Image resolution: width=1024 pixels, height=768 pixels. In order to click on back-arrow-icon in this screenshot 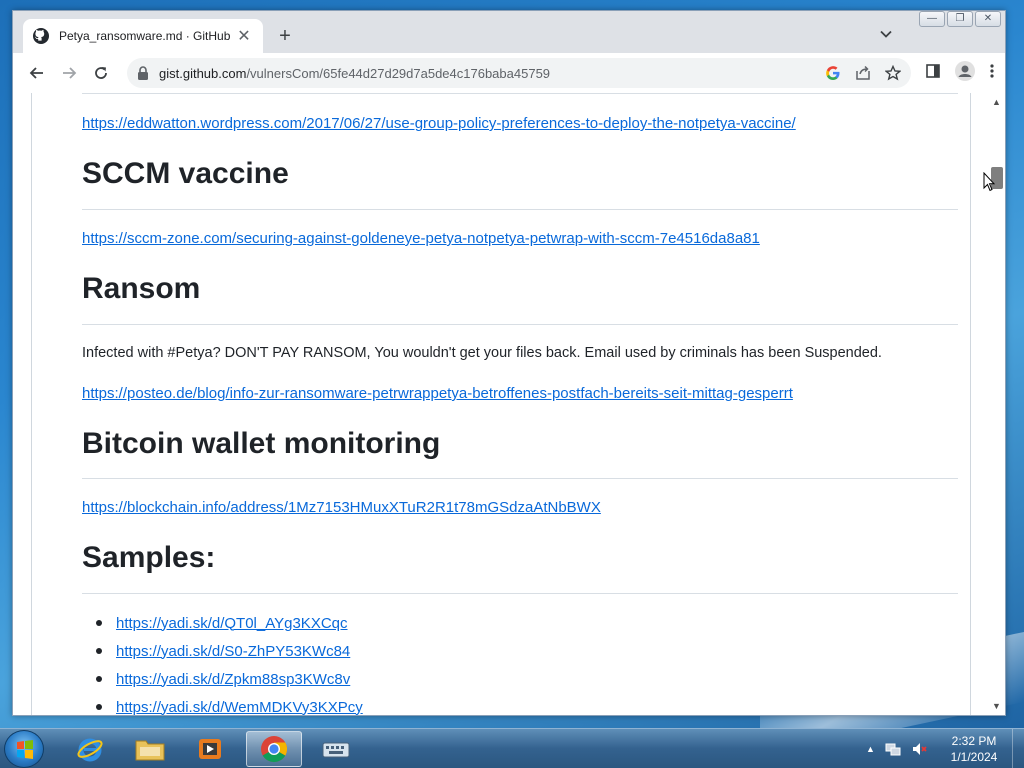, I will do `click(36, 73)`.